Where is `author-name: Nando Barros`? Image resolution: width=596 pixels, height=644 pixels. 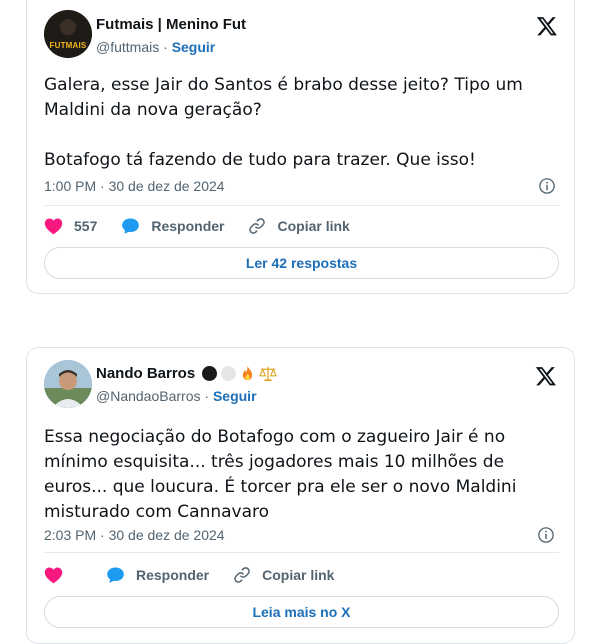
author-name: Nando Barros is located at coordinates (145, 373).